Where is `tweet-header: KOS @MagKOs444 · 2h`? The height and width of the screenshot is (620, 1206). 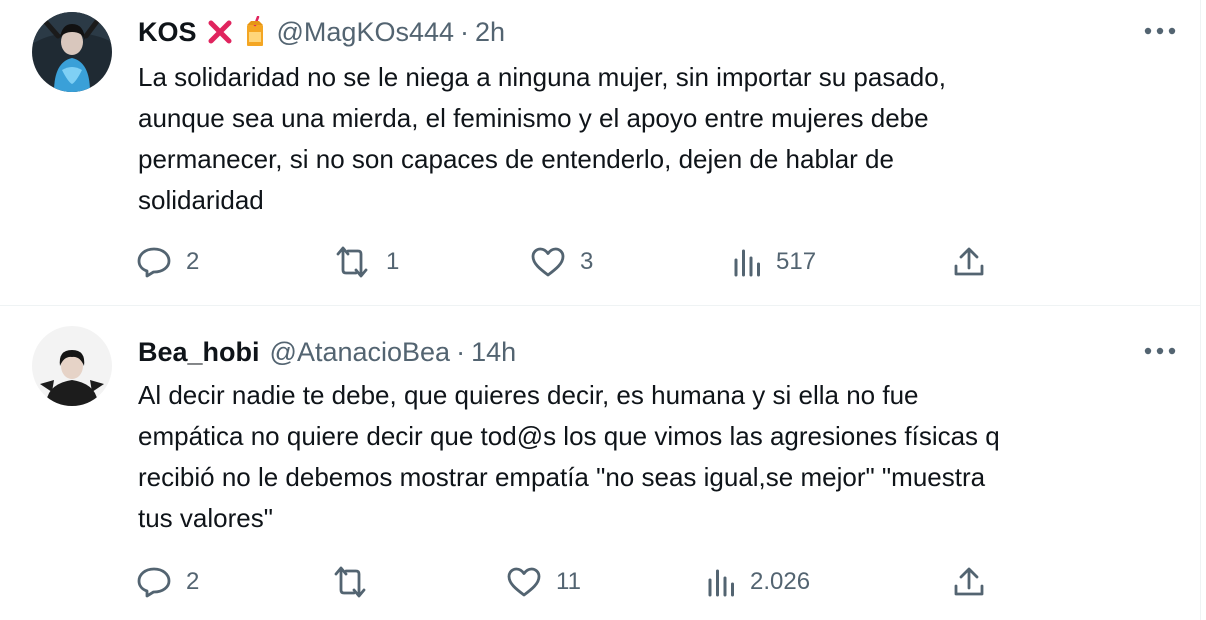 tweet-header: KOS @MagKOs444 · 2h is located at coordinates (659, 32).